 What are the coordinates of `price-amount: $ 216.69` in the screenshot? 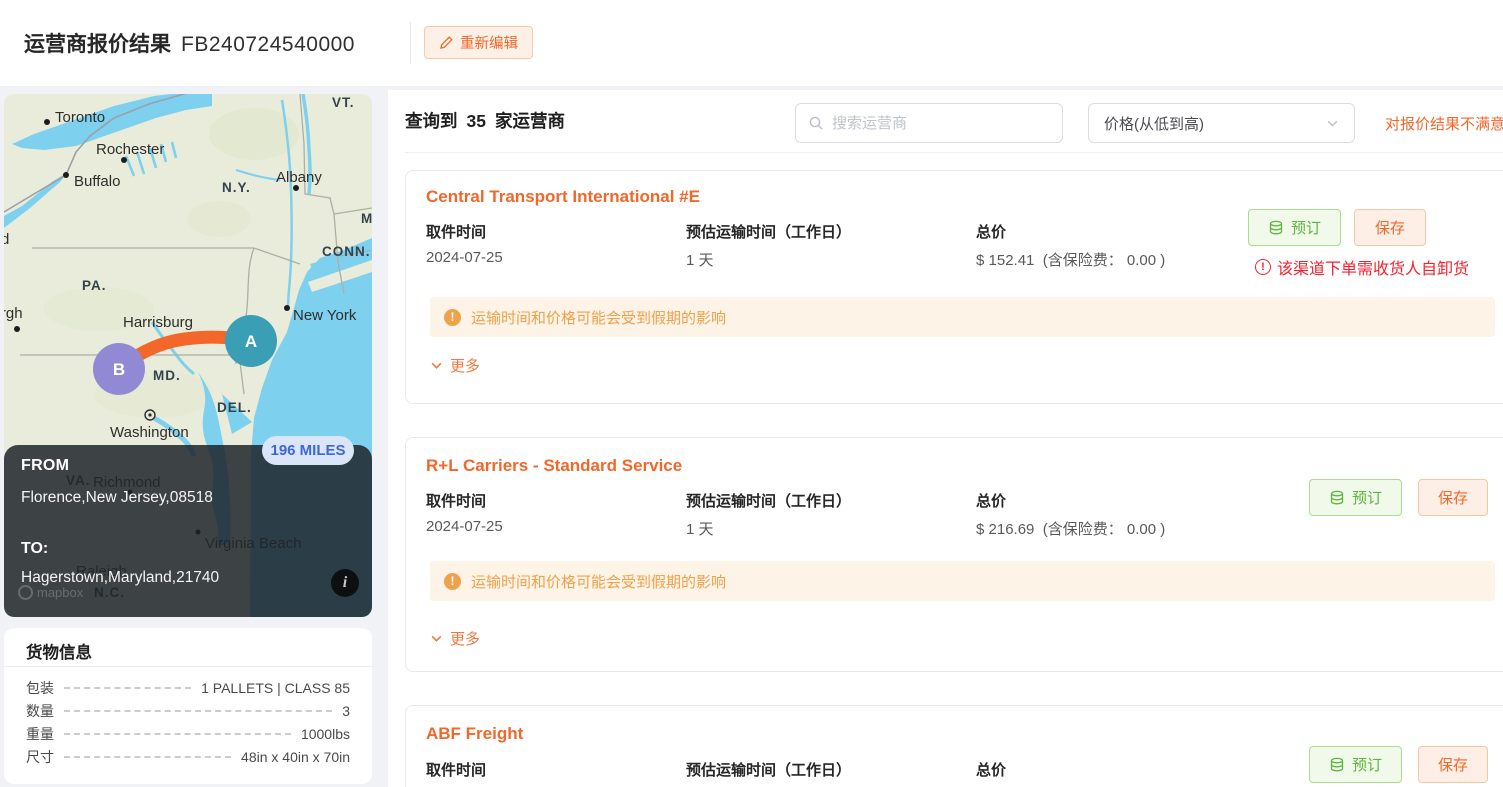 It's located at (1005, 529).